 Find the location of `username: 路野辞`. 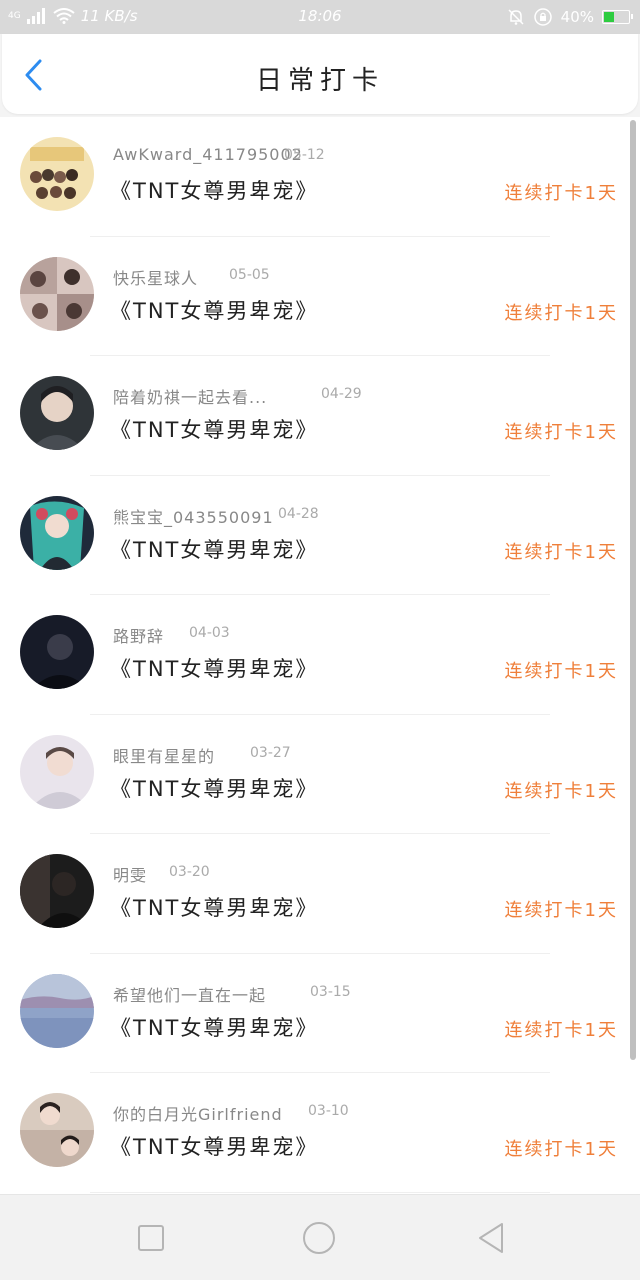

username: 路野辞 is located at coordinates (139, 636).